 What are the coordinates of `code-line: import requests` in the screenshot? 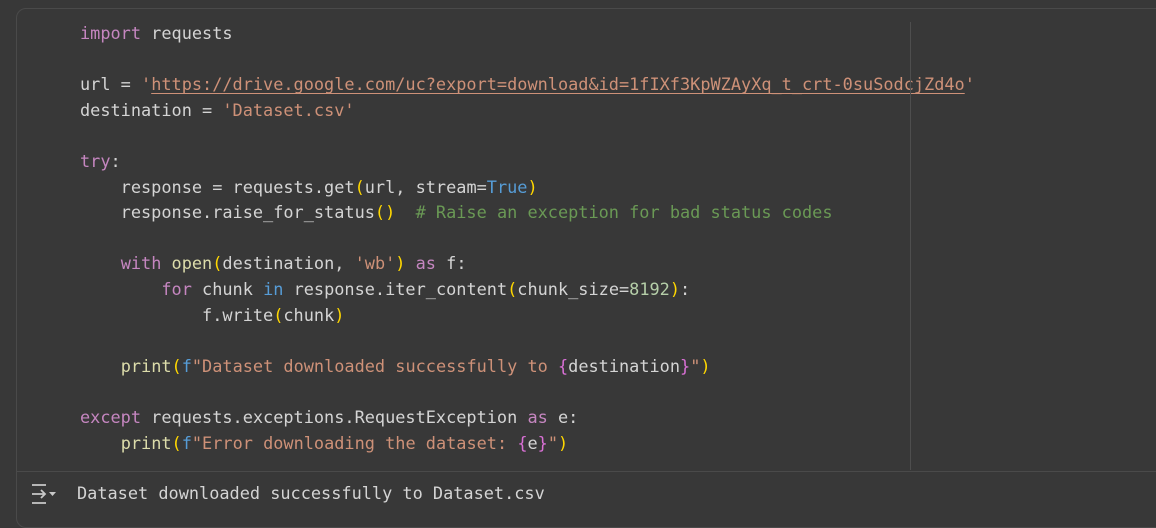 It's located at (527, 34).